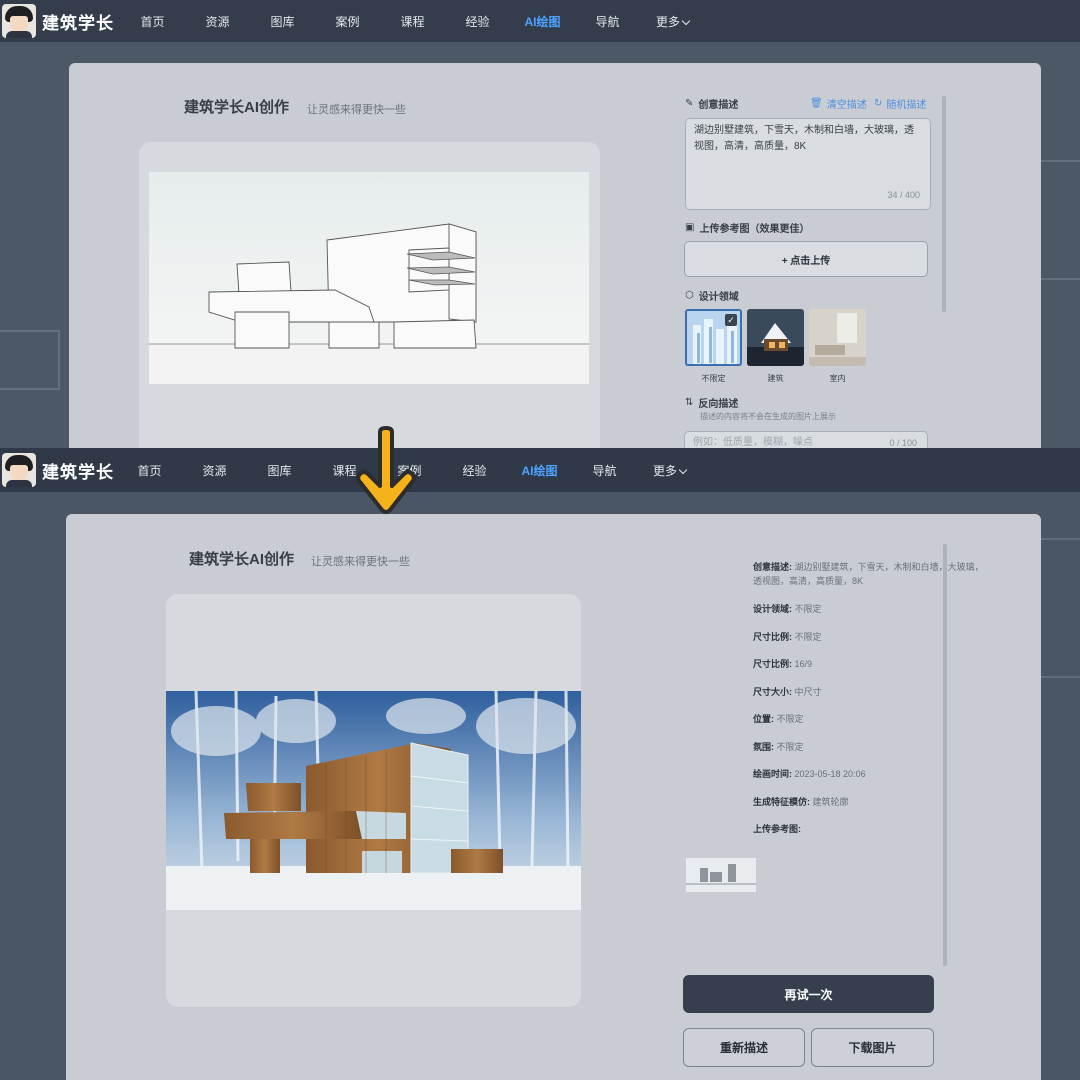 Image resolution: width=1080 pixels, height=1080 pixels. I want to click on creative-description-label: ✎ 创意描述, so click(711, 103).